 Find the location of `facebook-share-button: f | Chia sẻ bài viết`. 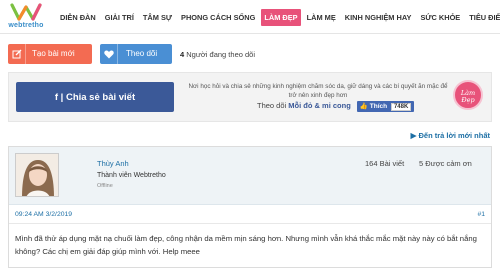

facebook-share-button: f | Chia sẻ bài viết is located at coordinates (95, 97).